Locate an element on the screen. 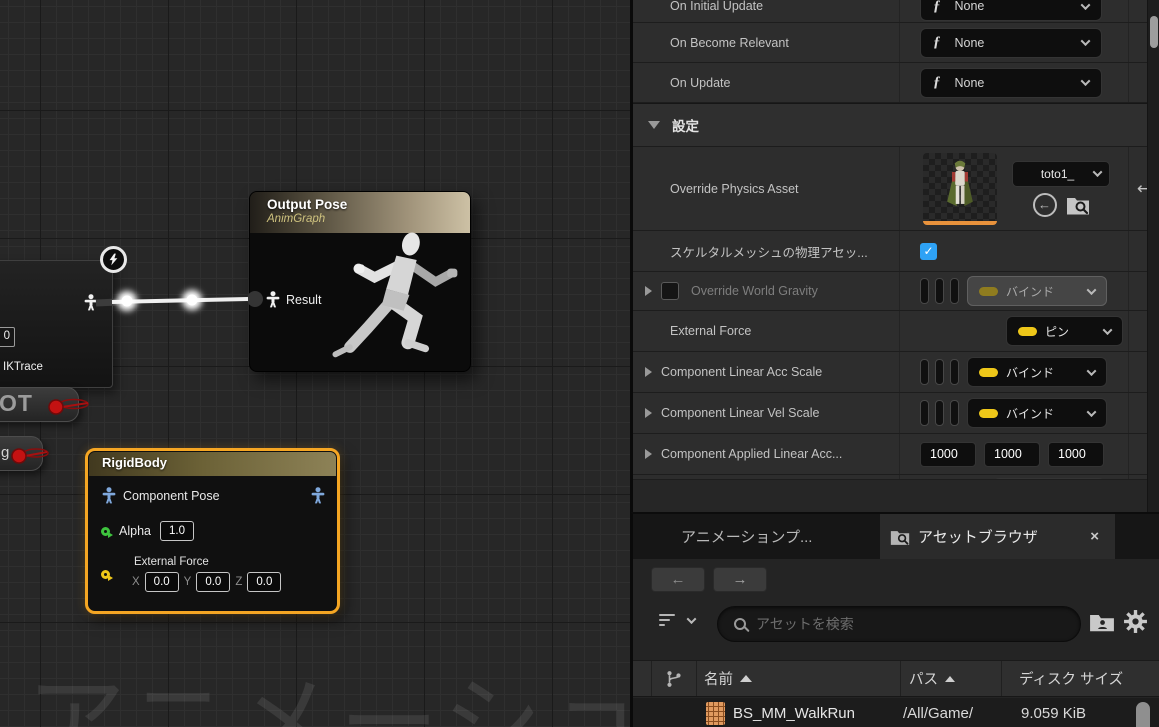 The width and height of the screenshot is (1159, 727). details-row-on-update: On Update ƒ None is located at coordinates (896, 83).